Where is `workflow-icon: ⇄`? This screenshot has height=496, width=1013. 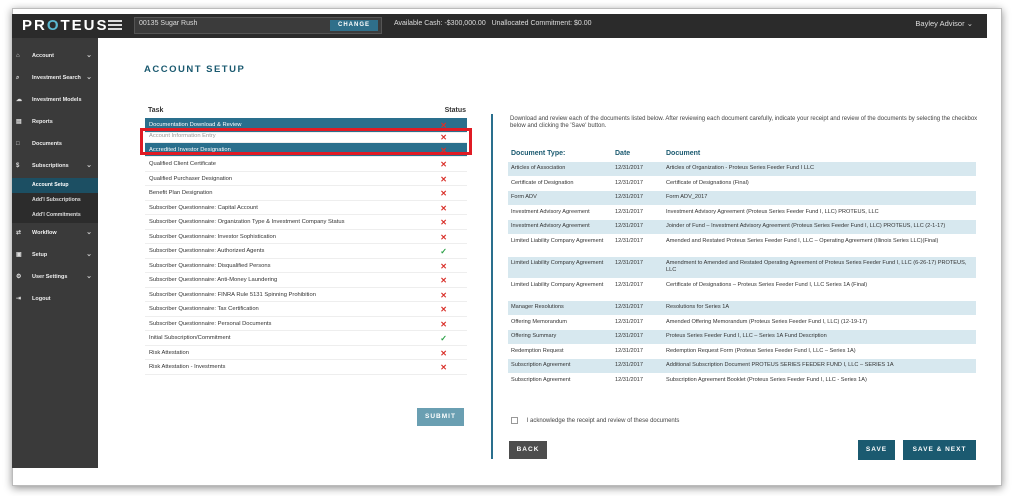 workflow-icon: ⇄ is located at coordinates (19, 233).